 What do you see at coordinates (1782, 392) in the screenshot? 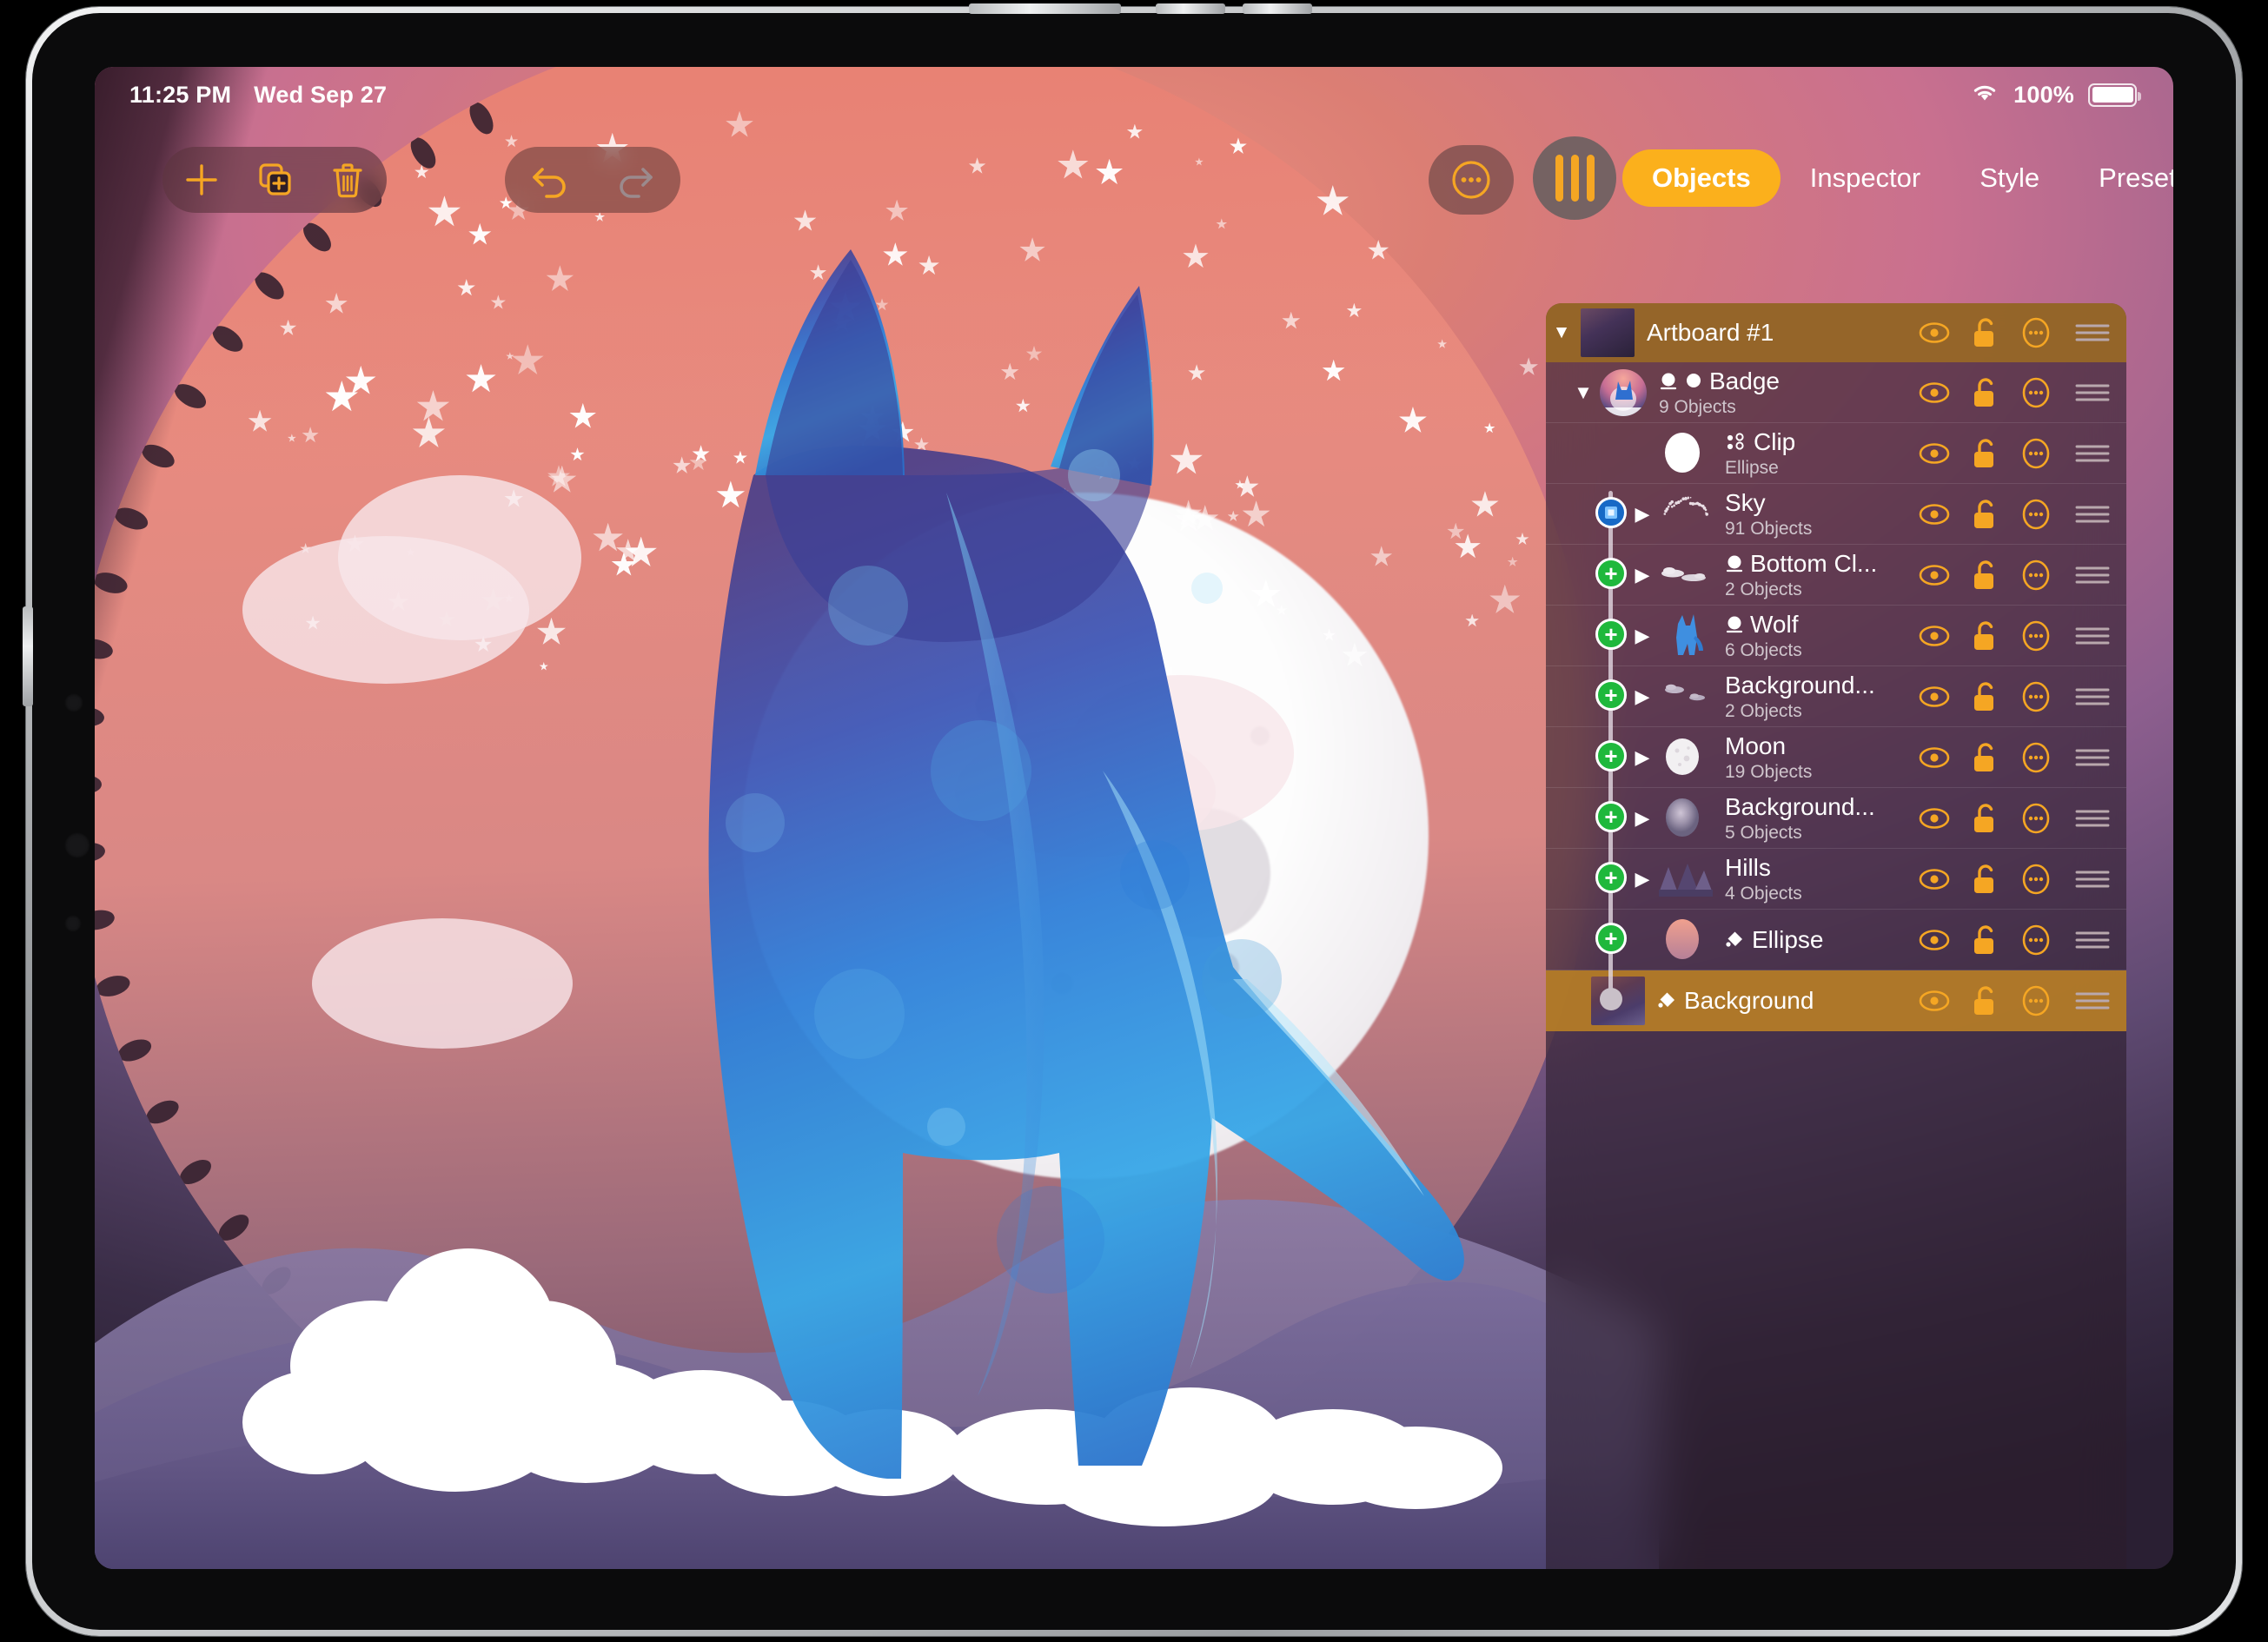
I see `row-labels: Badge 9 Objects` at bounding box center [1782, 392].